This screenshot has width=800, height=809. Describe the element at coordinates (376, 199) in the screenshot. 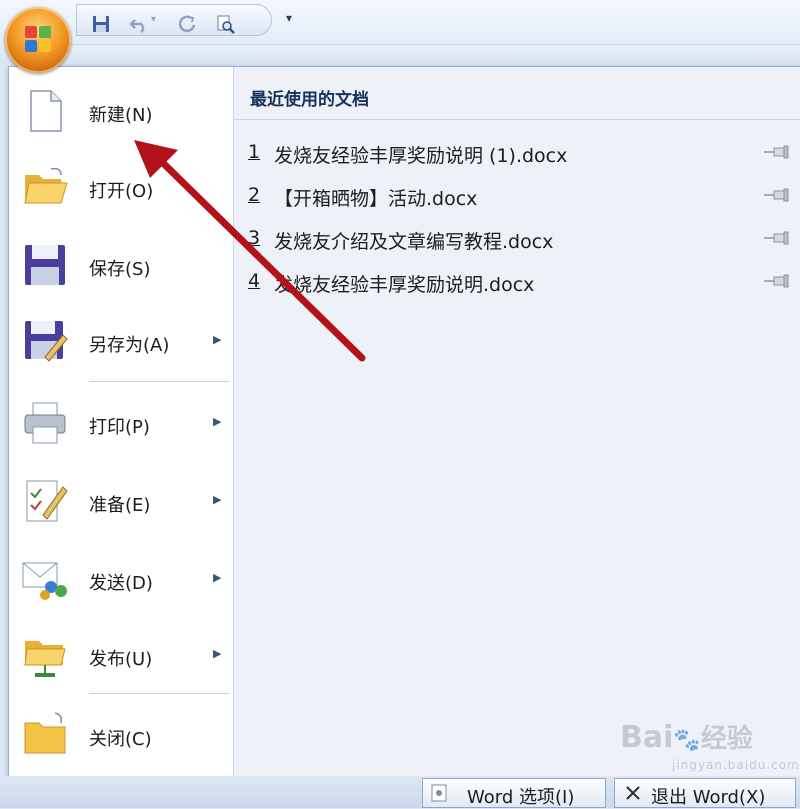

I see `recent-document-name: 【开箱晒物】活动.docx` at that location.